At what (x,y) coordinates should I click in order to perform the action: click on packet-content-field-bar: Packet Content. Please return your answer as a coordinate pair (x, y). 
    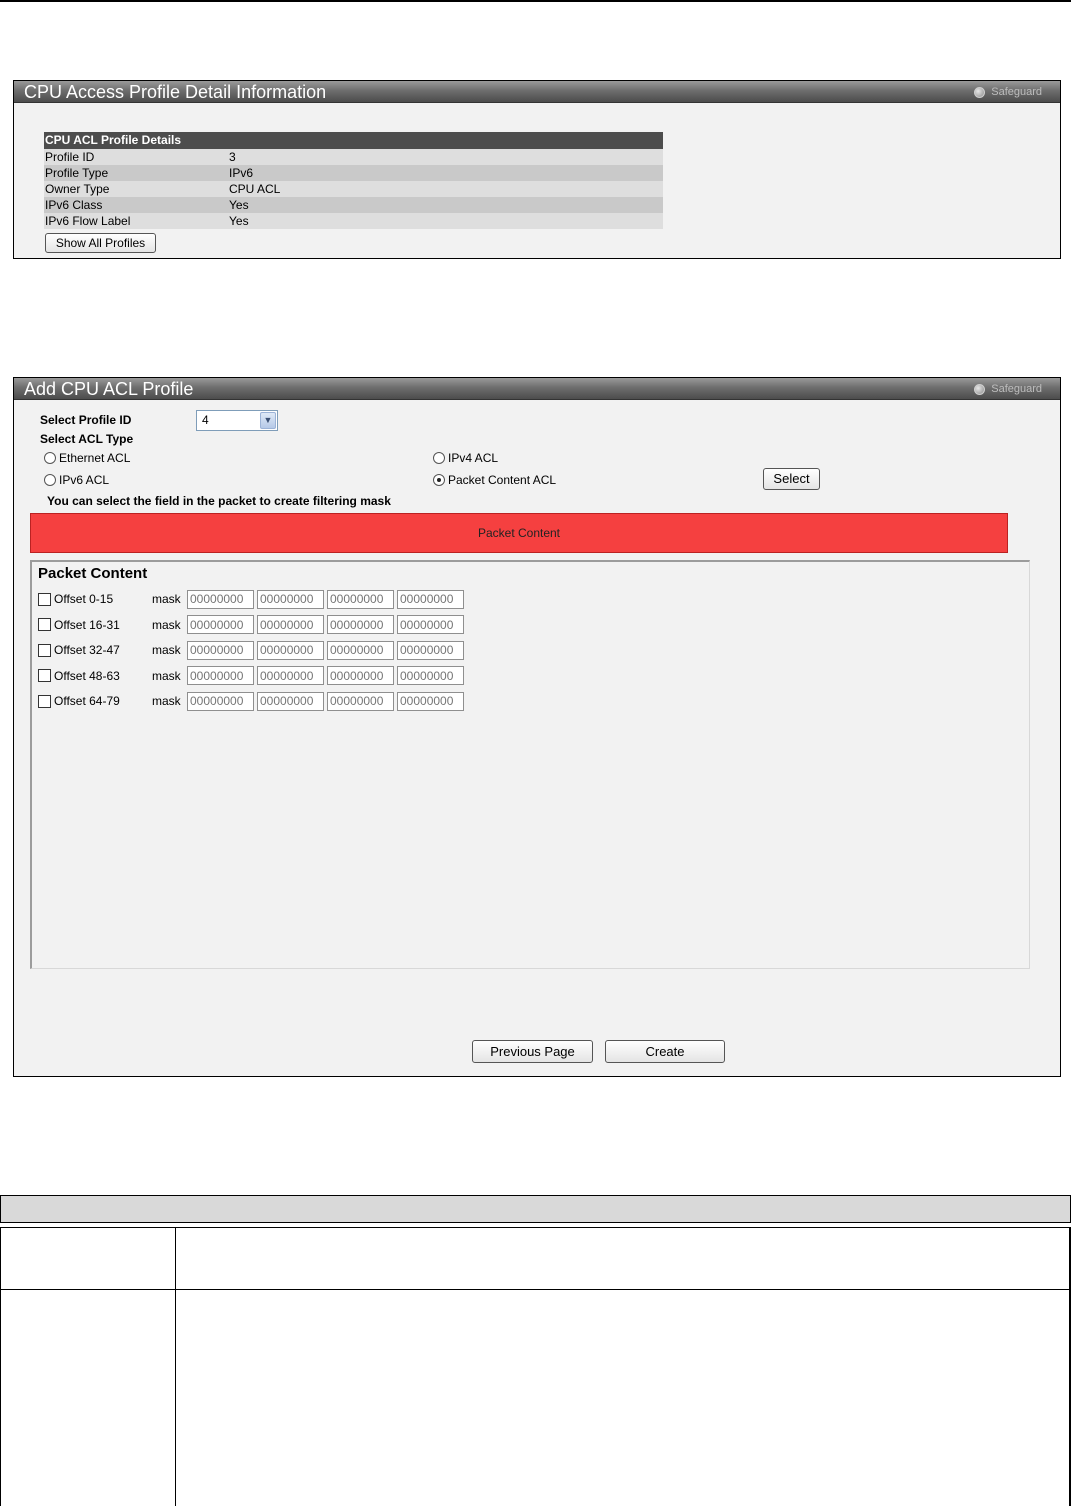
    Looking at the image, I should click on (519, 533).